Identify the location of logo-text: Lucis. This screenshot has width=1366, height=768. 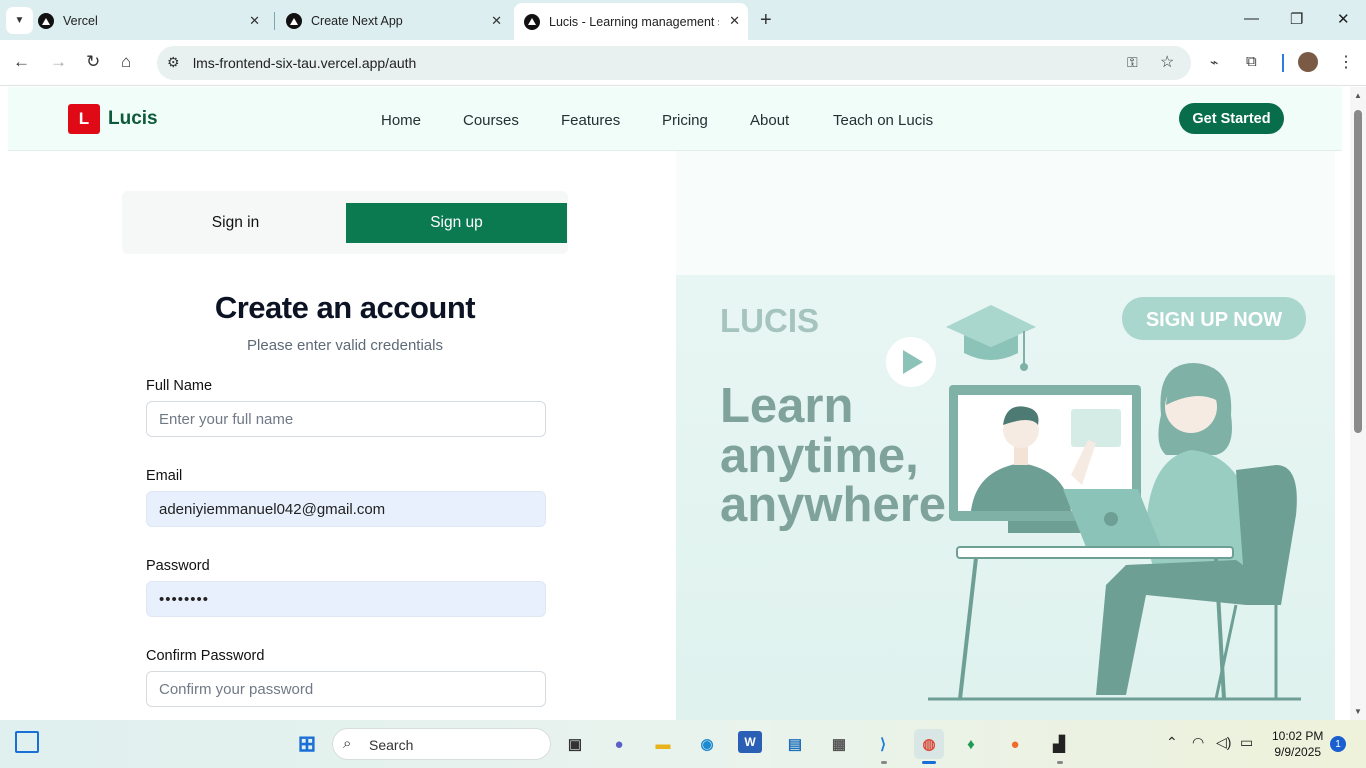
(133, 119).